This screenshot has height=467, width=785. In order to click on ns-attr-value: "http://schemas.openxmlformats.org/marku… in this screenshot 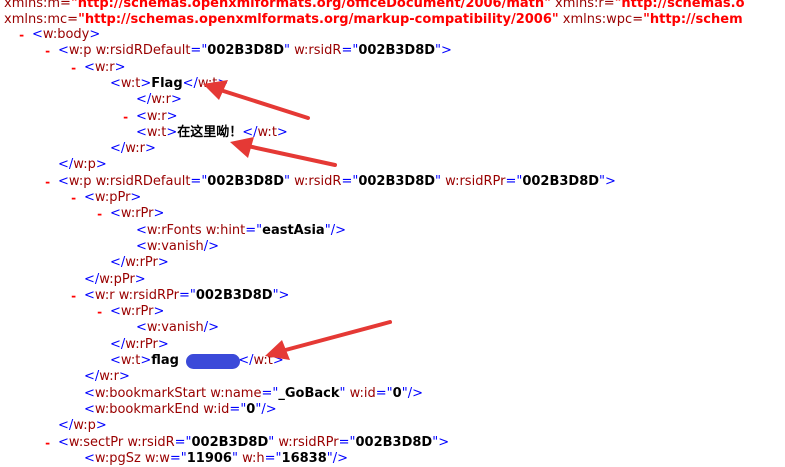, I will do `click(318, 19)`.